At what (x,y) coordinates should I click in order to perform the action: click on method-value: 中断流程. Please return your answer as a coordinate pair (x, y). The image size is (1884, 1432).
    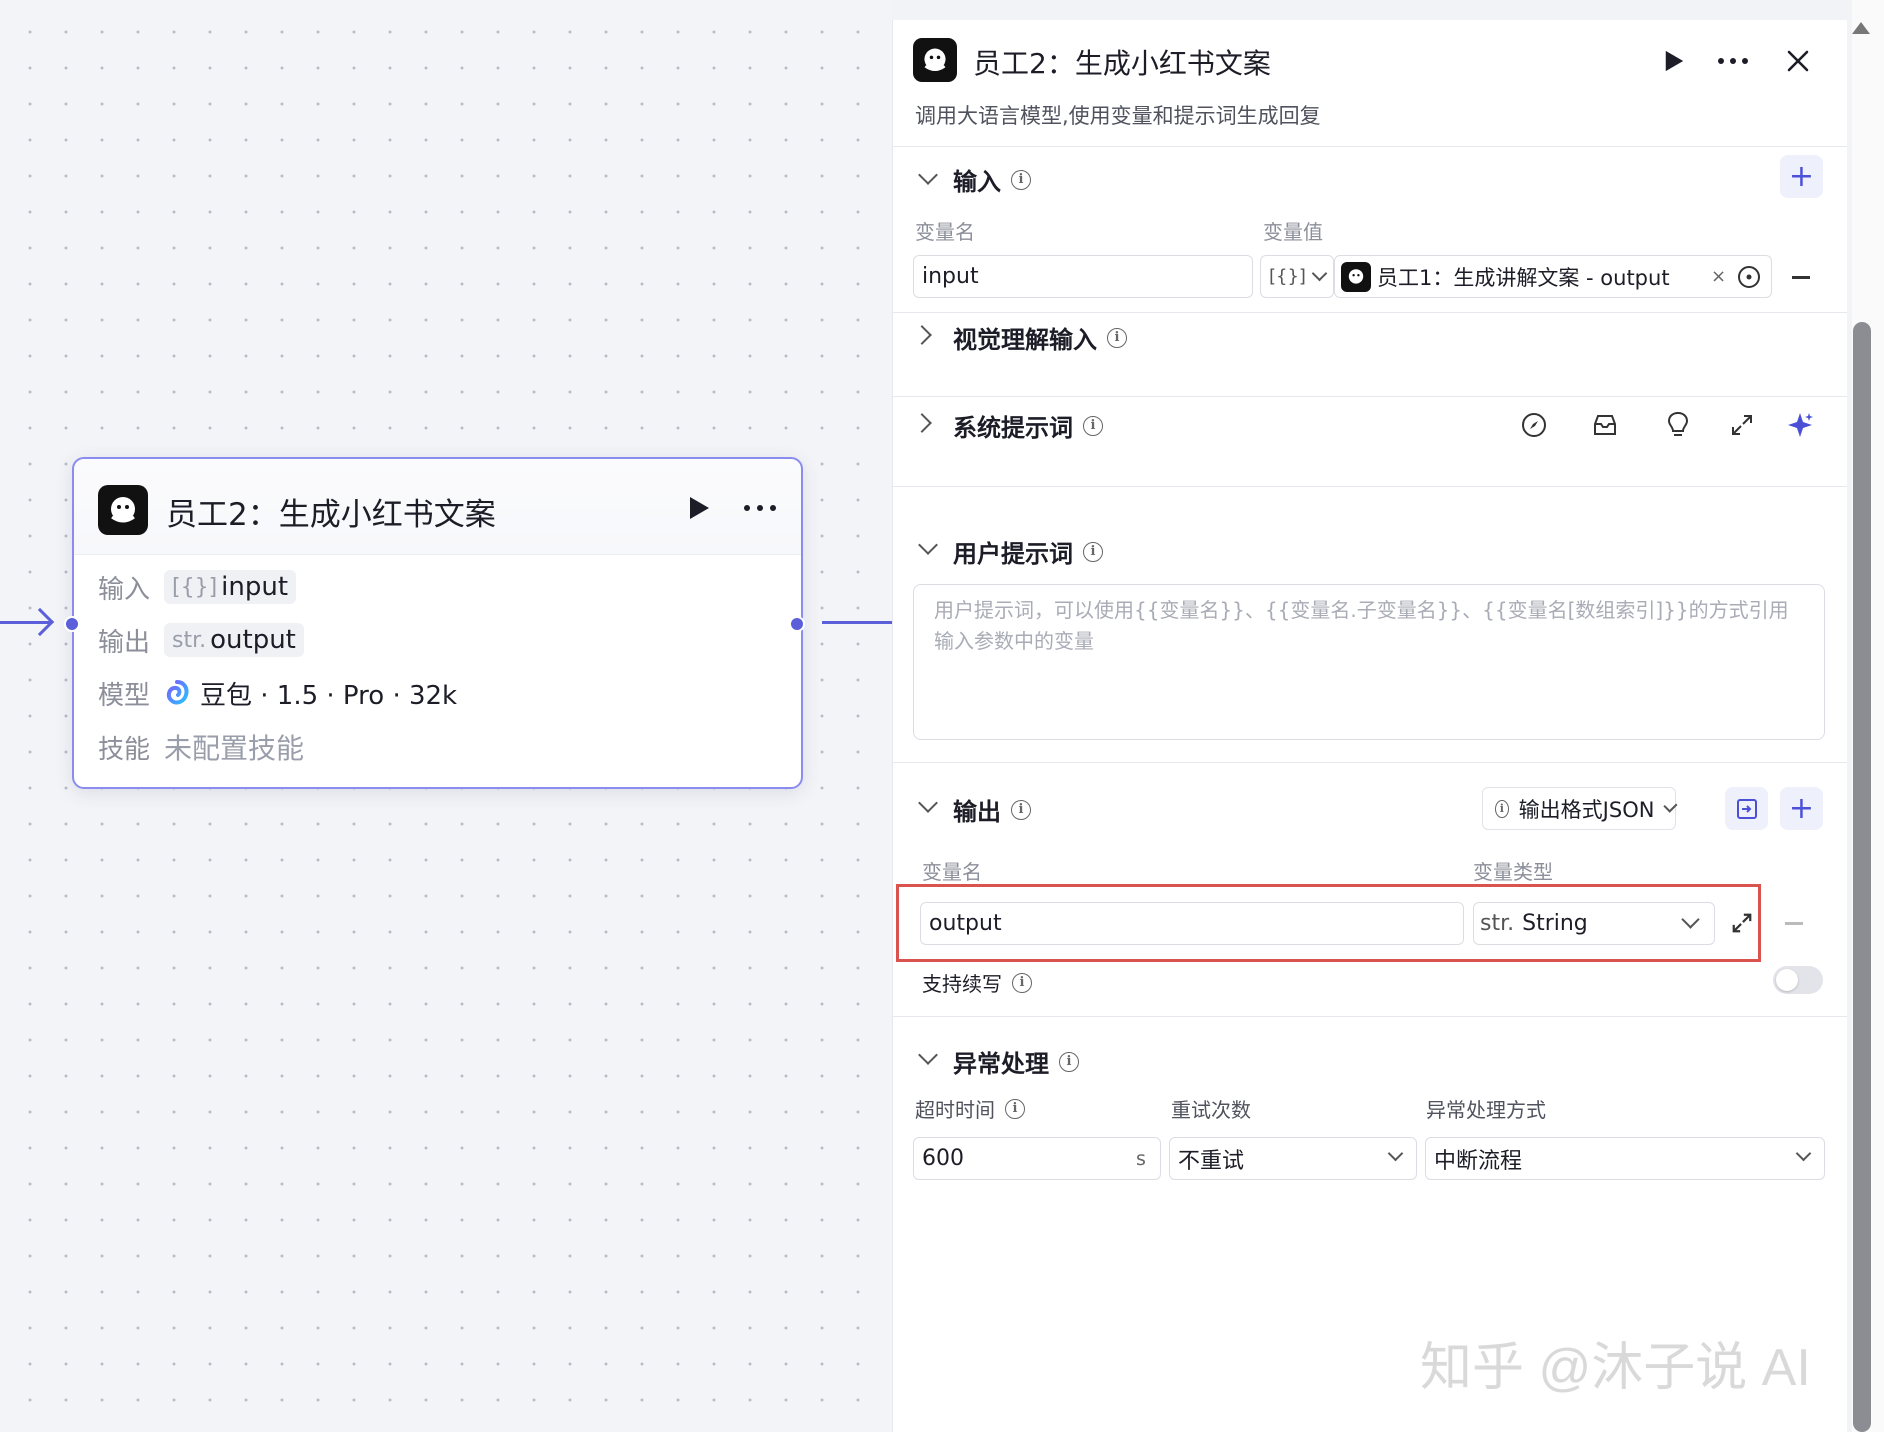
    Looking at the image, I should click on (1478, 1161).